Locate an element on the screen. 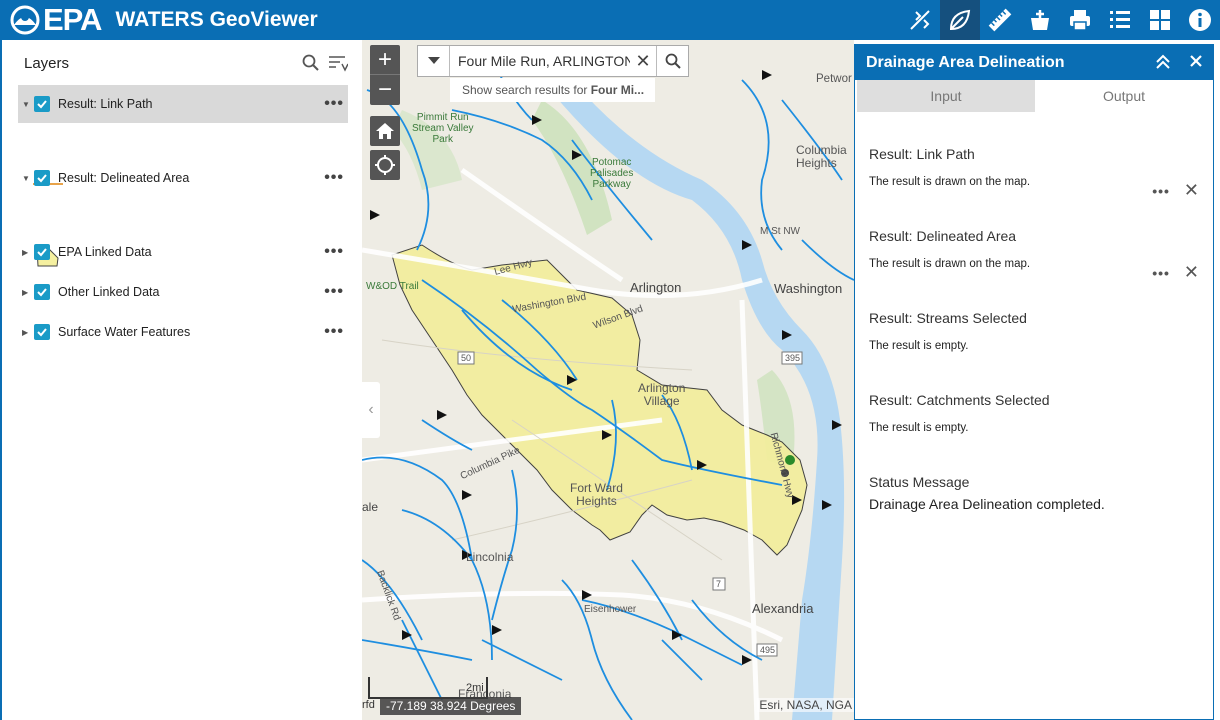  map-label-pimmit-run: Pimmit Run Stream Valley Park is located at coordinates (443, 128).